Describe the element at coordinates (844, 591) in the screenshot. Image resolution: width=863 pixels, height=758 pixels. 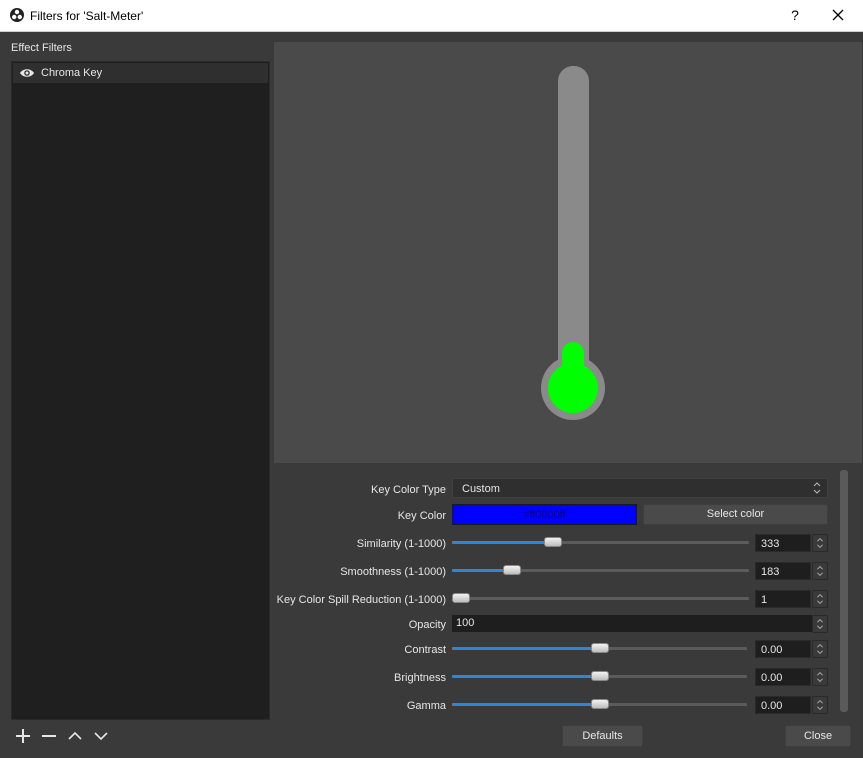
I see `scrollbar-thumb` at that location.